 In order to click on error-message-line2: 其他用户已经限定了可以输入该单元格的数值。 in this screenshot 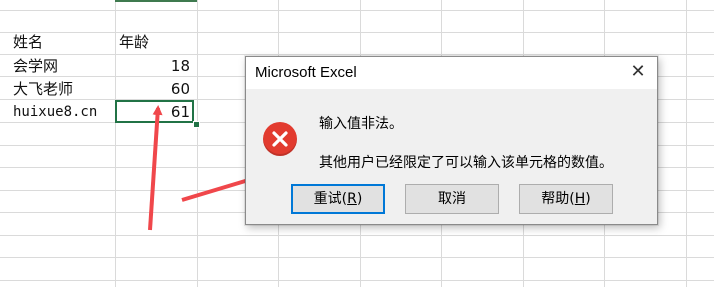, I will do `click(466, 163)`.